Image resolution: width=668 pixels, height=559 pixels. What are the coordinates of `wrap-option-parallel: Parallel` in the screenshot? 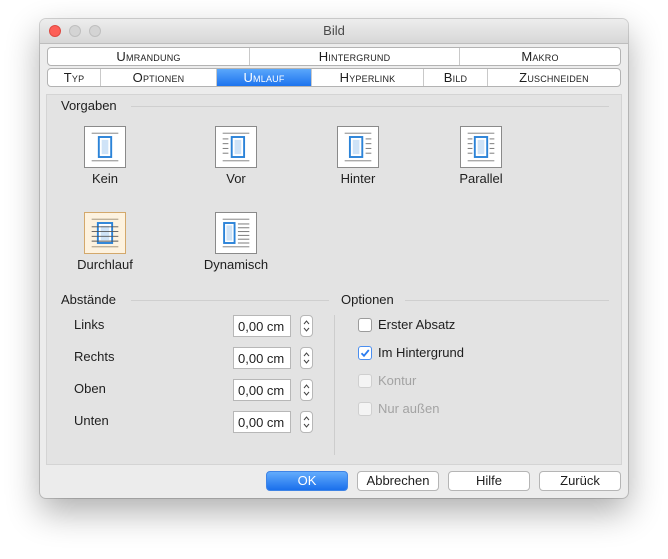 It's located at (481, 156).